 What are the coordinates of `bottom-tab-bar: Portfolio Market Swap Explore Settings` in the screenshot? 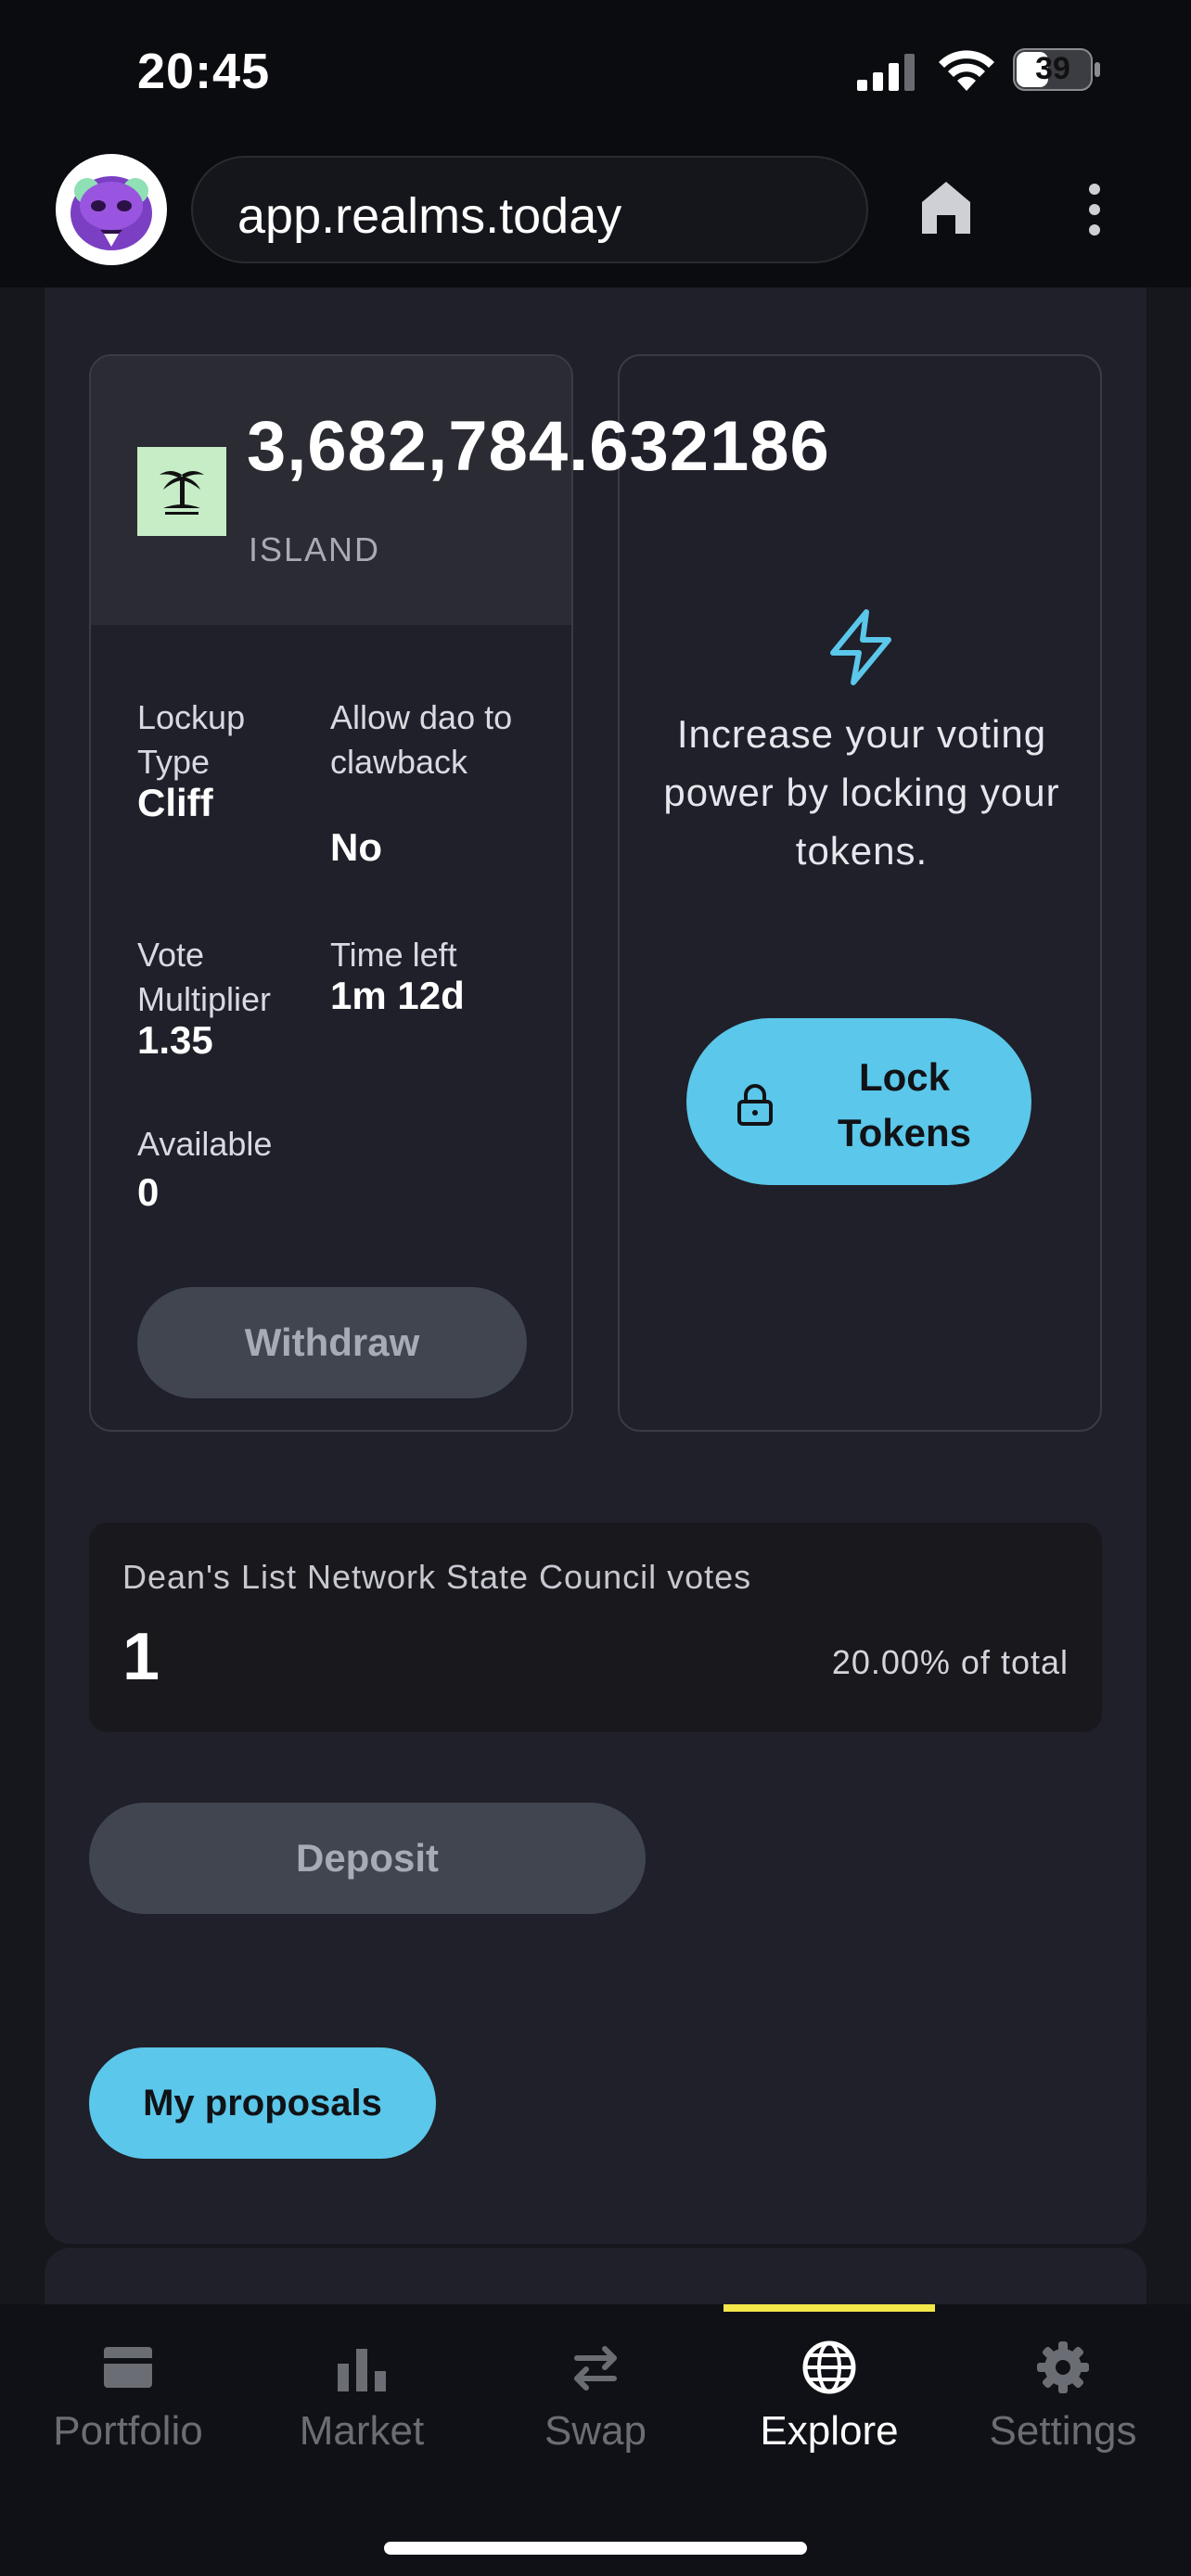 It's located at (595, 2440).